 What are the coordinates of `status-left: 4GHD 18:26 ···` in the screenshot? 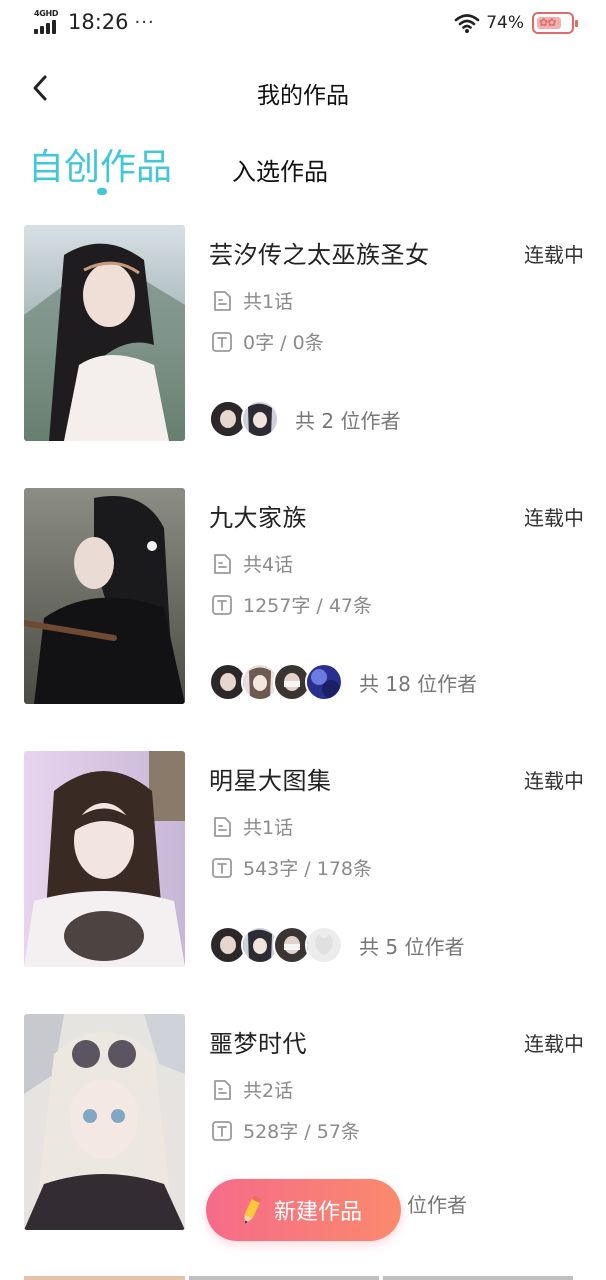 It's located at (94, 21).